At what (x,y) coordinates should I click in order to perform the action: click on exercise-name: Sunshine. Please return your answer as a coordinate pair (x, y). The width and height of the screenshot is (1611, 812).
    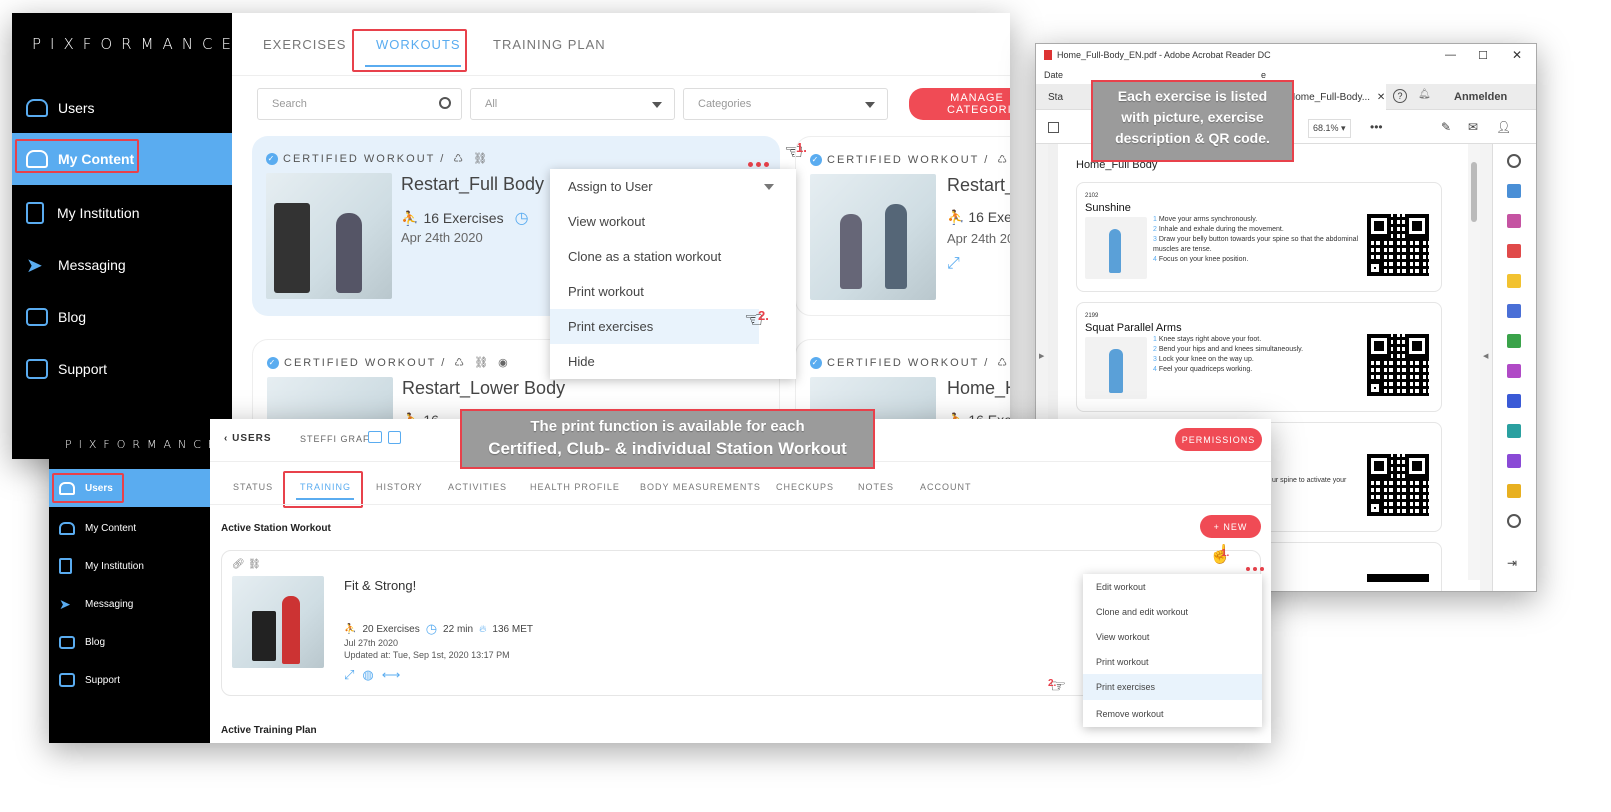
    Looking at the image, I should click on (1108, 208).